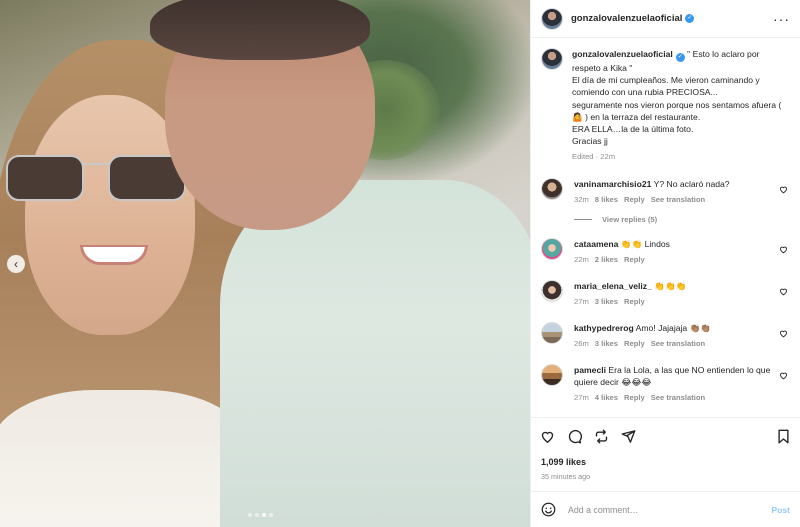 Image resolution: width=800 pixels, height=527 pixels. Describe the element at coordinates (628, 436) in the screenshot. I see `share-icon` at that location.